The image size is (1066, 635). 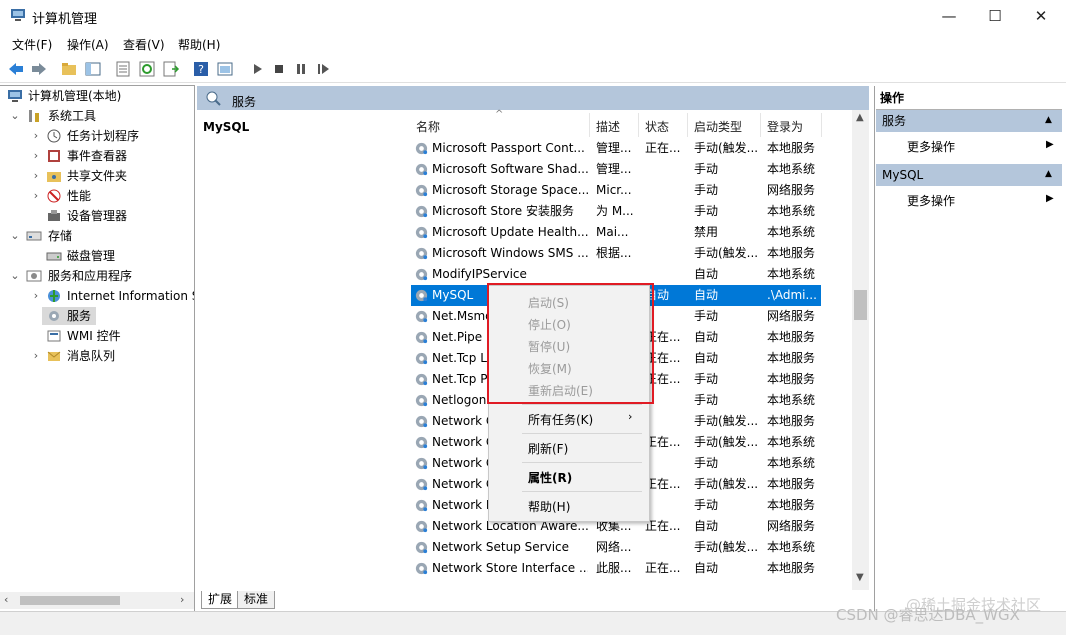 I want to click on service-row: Microsoft Update Health... Mai... 禁用 本地系统, so click(x=616, y=232).